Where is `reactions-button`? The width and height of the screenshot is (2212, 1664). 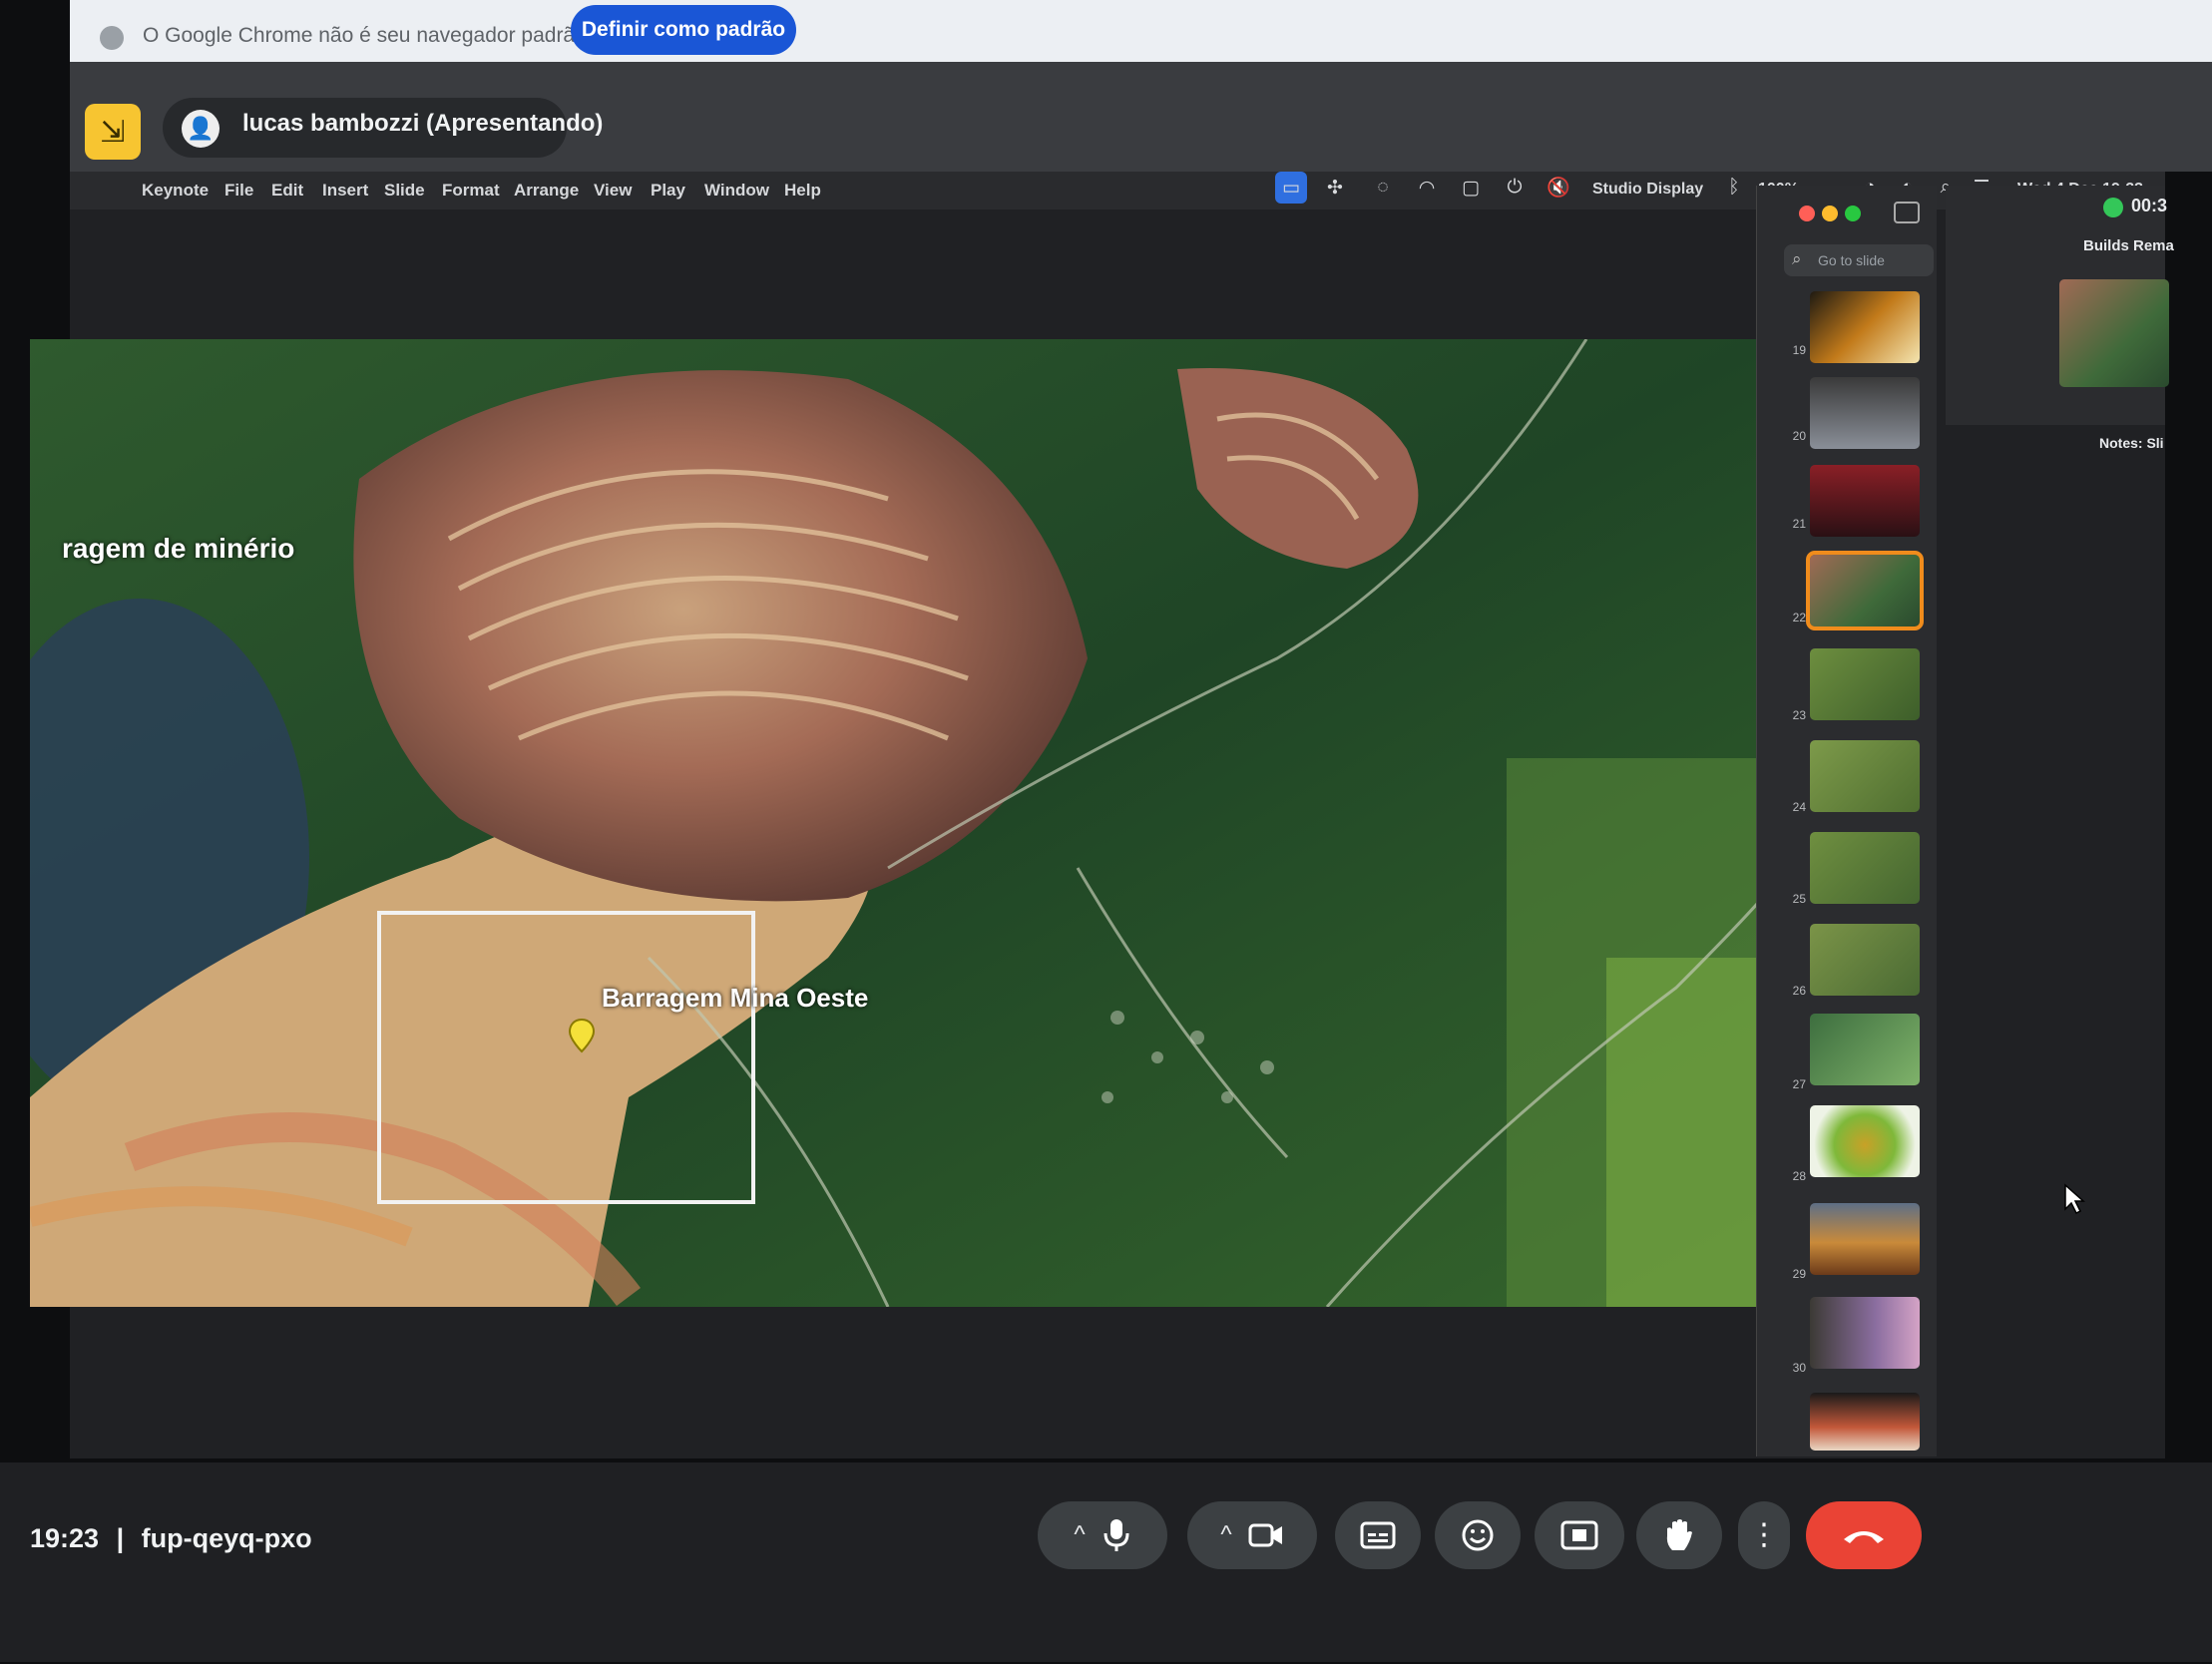
reactions-button is located at coordinates (1478, 1535).